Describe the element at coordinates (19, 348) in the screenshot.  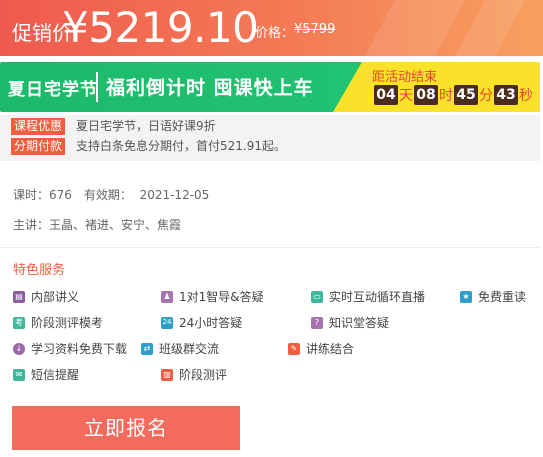
I see `download-icon: ↓` at that location.